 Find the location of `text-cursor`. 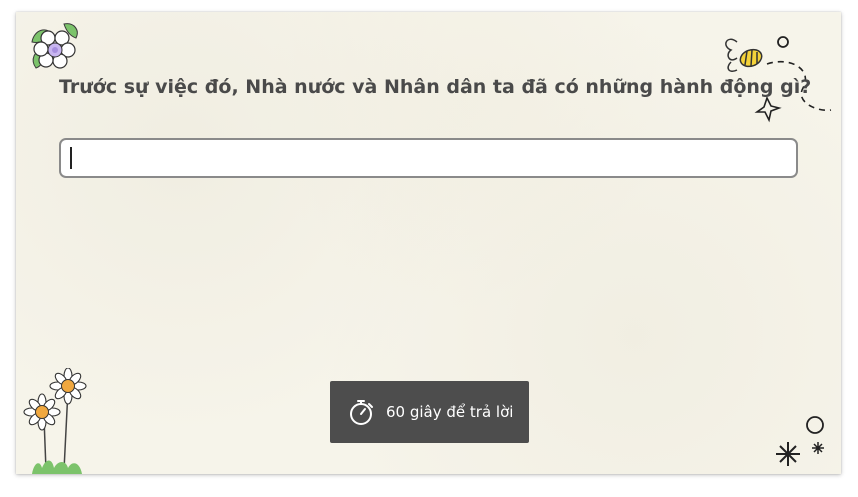

text-cursor is located at coordinates (71, 158).